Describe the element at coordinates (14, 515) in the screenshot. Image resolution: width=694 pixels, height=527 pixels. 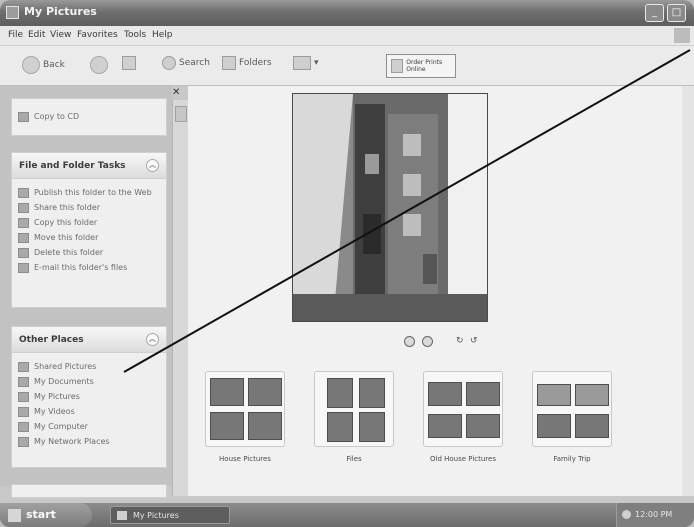
I see `windows-flag-icon` at that location.